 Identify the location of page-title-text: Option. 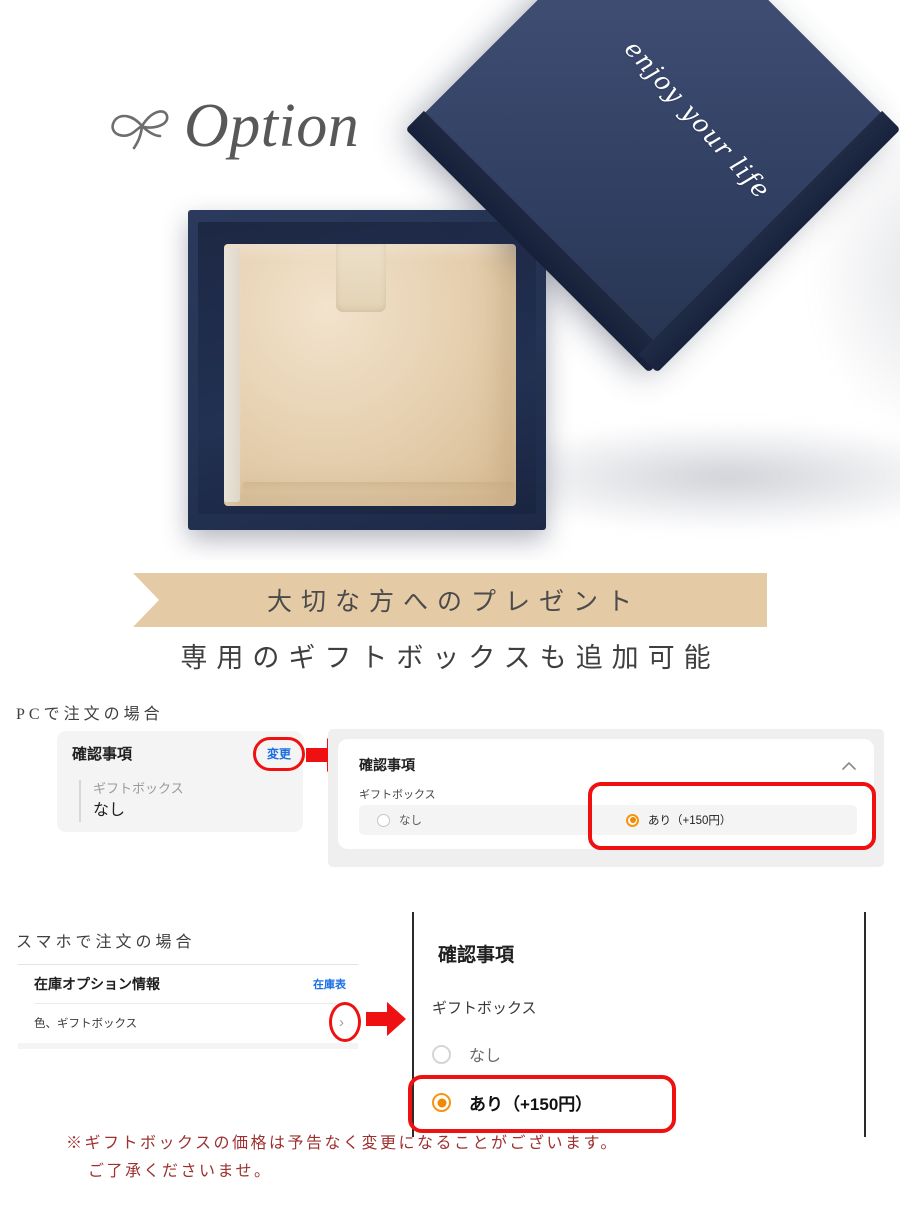
(272, 126).